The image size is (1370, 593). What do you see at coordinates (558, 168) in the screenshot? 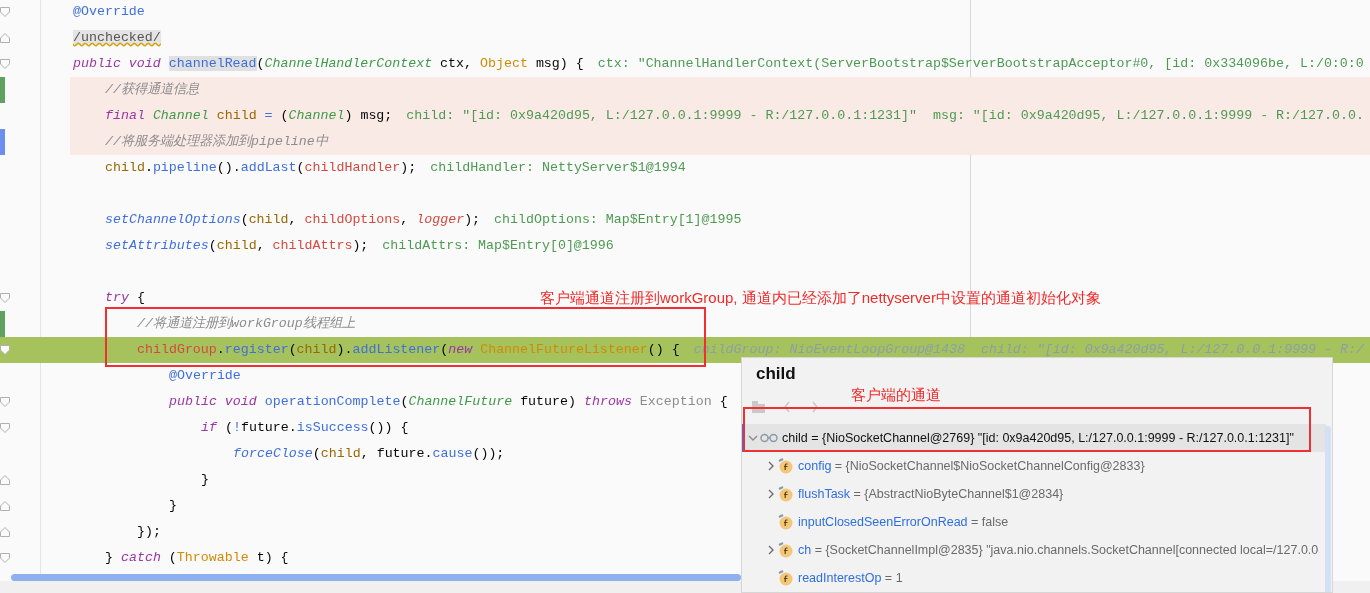
I see `inline-value-hint: childHandler: NettyServer$1@1994` at bounding box center [558, 168].